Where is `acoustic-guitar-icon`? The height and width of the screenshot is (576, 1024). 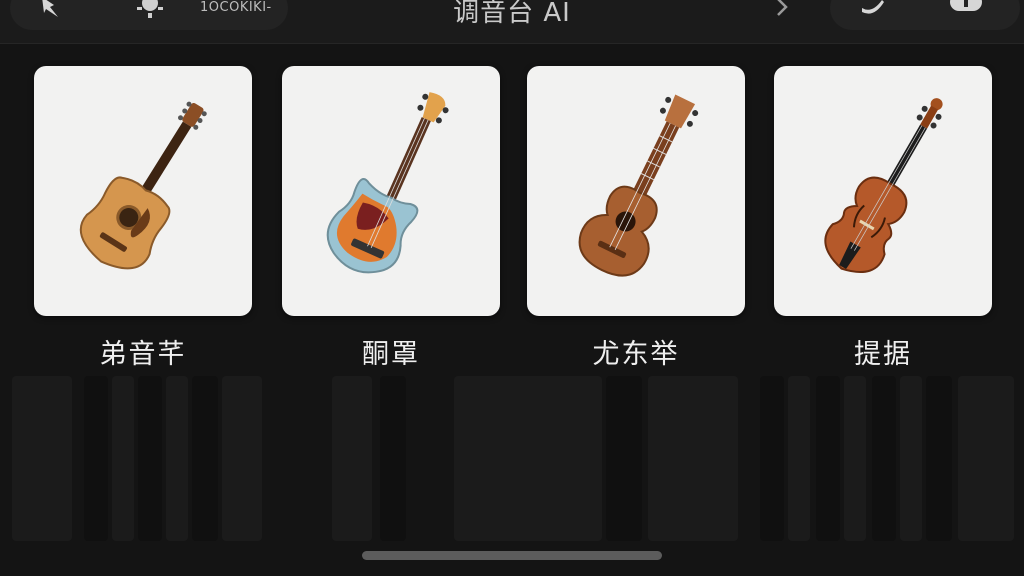
acoustic-guitar-icon is located at coordinates (143, 185).